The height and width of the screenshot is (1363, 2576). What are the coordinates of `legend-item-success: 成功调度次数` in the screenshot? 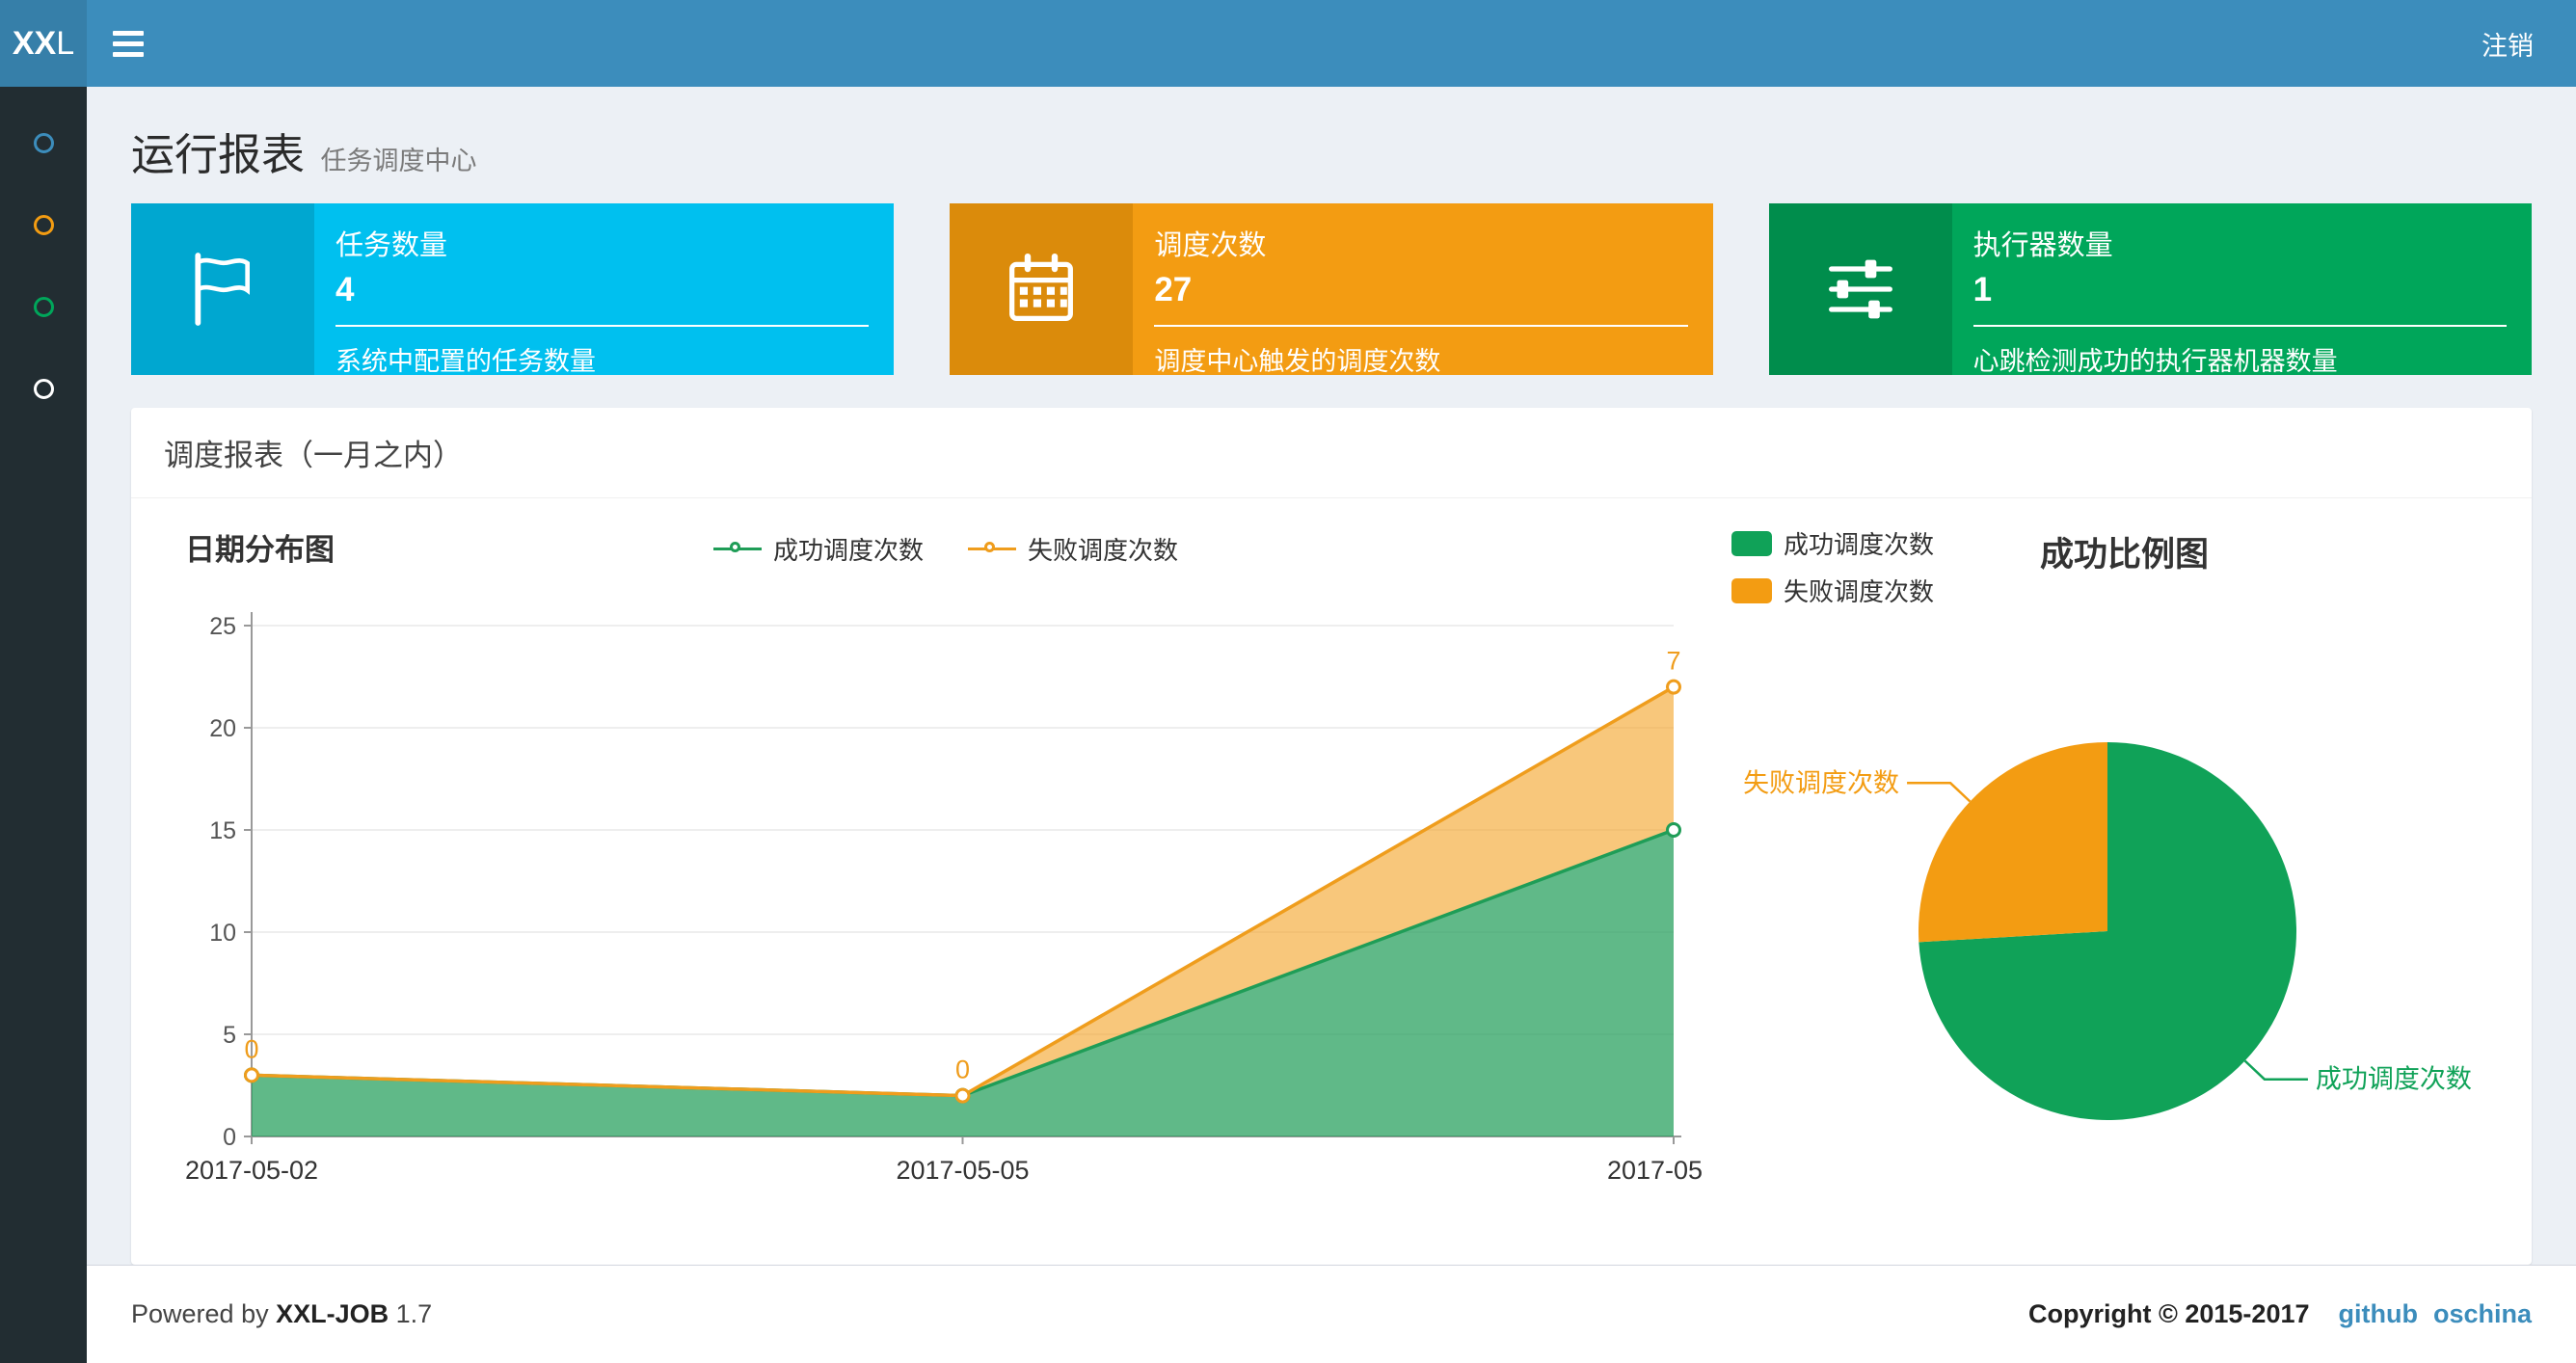 It's located at (818, 549).